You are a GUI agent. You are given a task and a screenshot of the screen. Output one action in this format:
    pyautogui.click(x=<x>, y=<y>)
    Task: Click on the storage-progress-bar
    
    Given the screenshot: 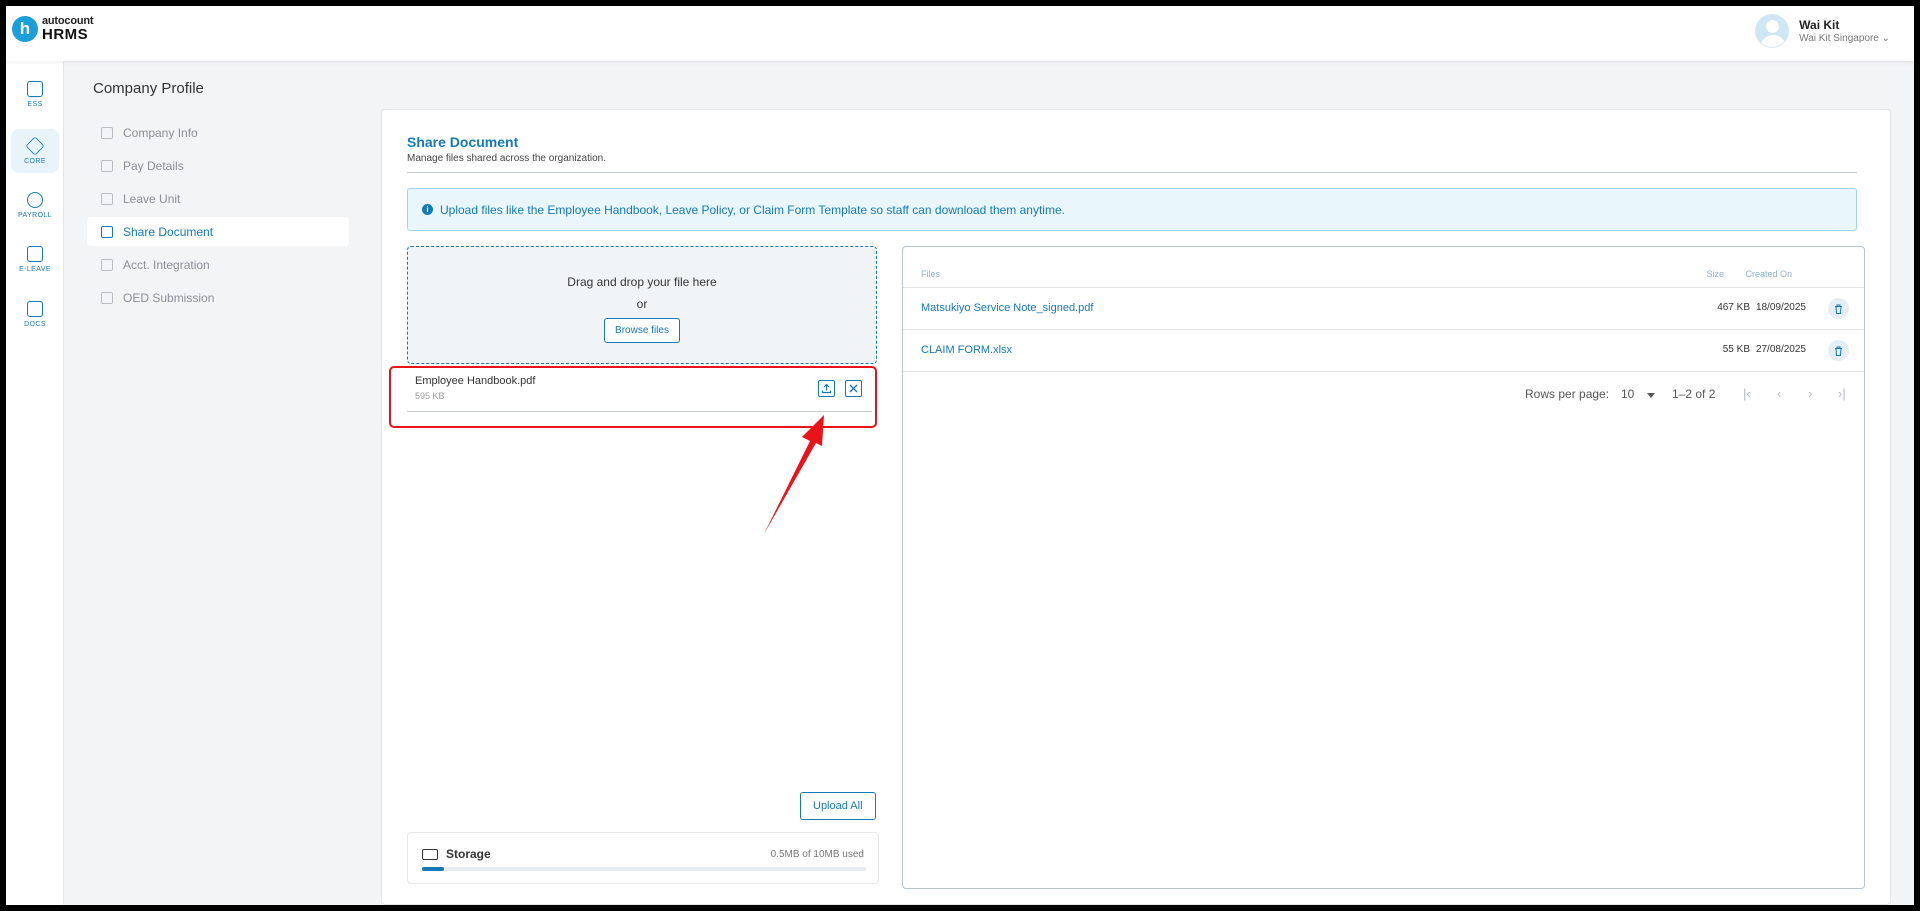 What is the action you would take?
    pyautogui.click(x=644, y=869)
    